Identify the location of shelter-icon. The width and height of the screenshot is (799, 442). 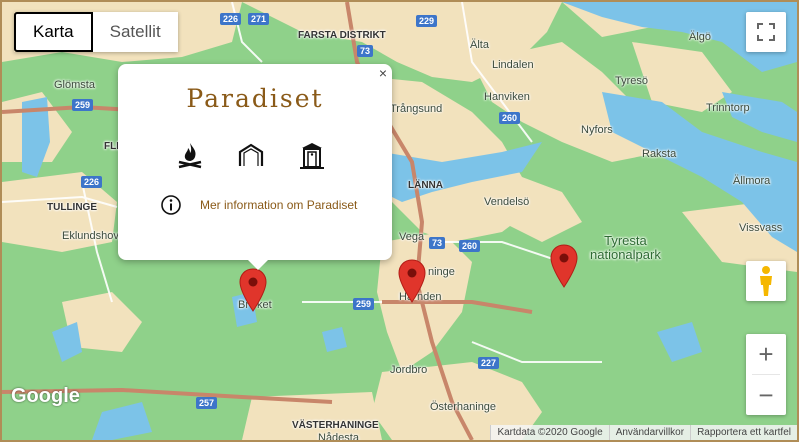
(251, 154).